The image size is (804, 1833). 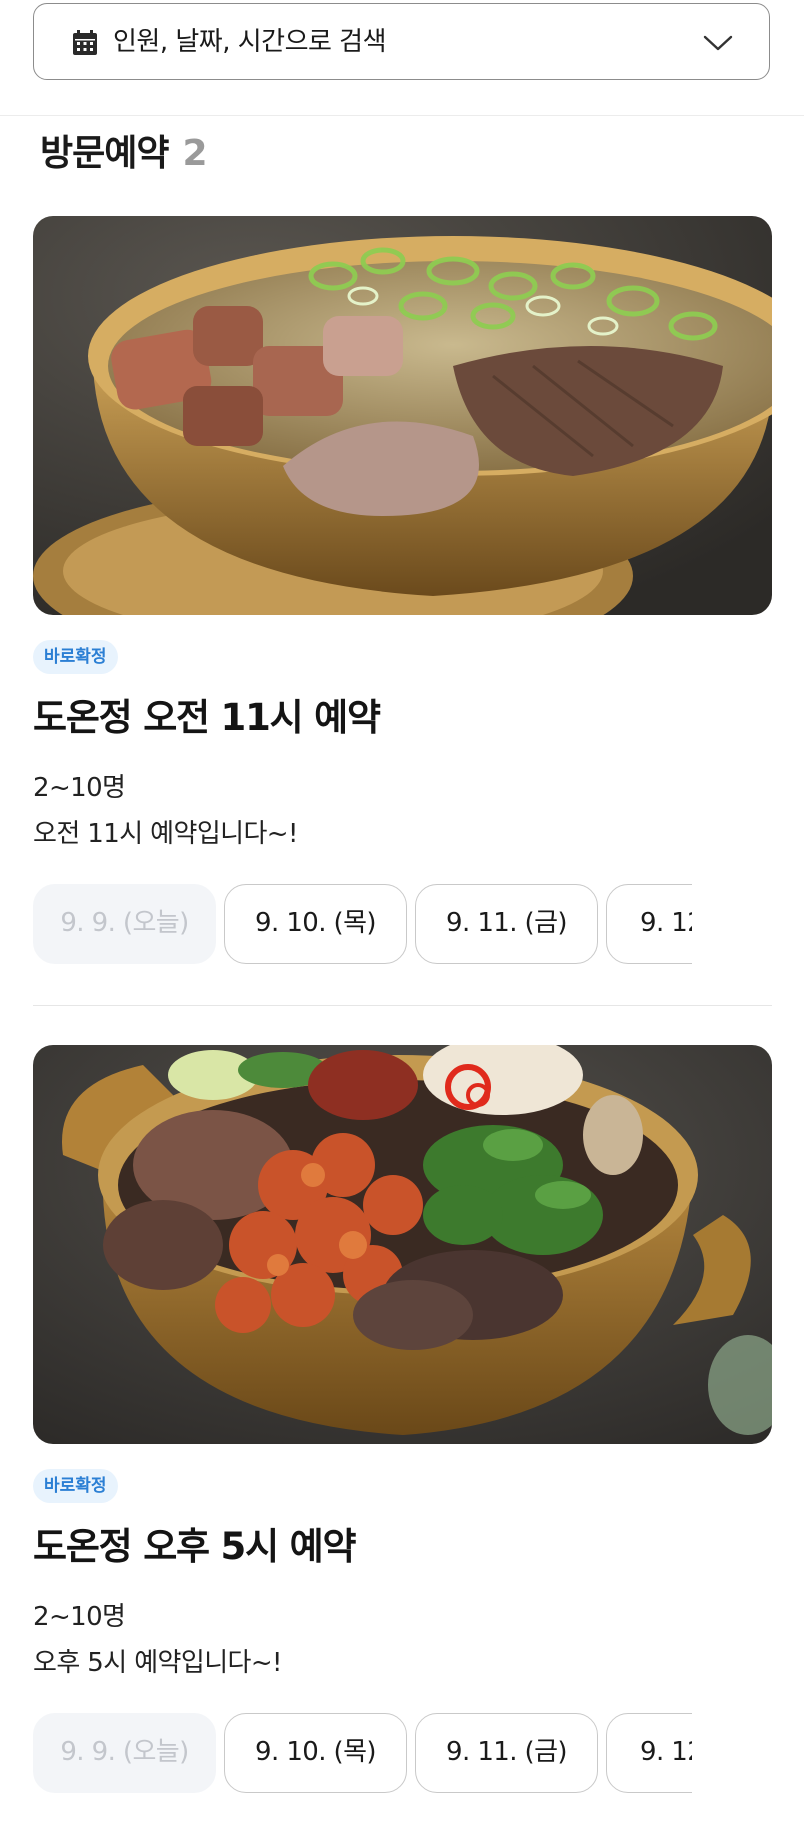 I want to click on search-filter-button: 인원, 날짜, 시간으로 검색, so click(x=401, y=41).